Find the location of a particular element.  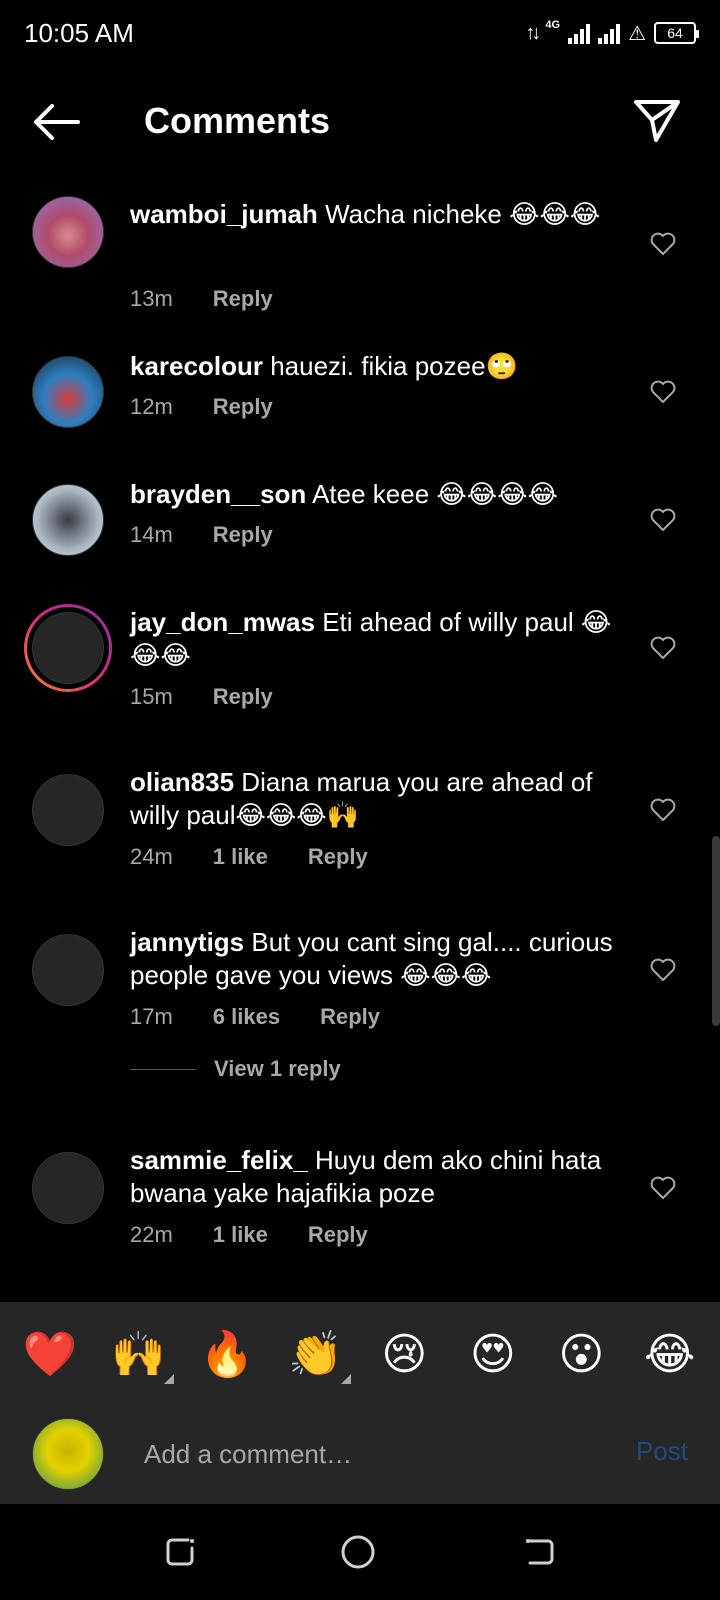

page-title: Comments is located at coordinates (237, 120).